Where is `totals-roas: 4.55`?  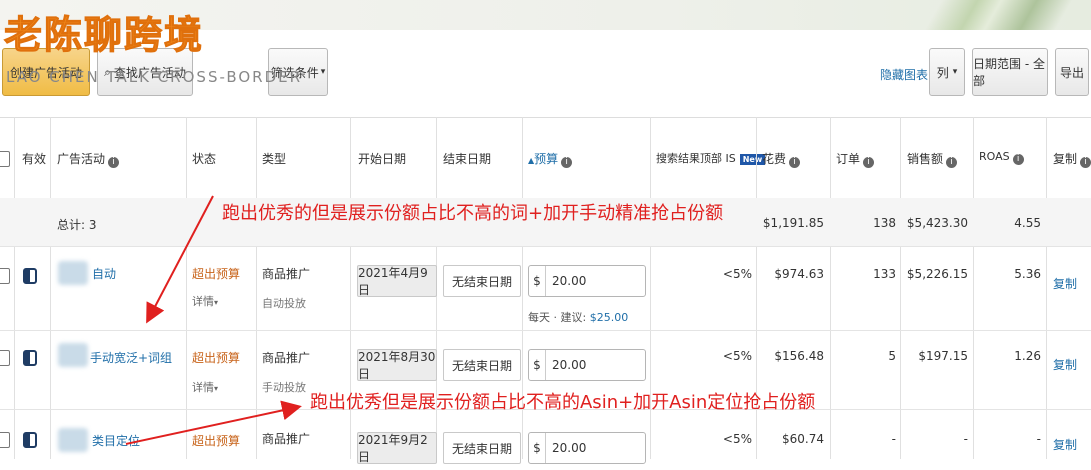 totals-roas: 4.55 is located at coordinates (1027, 223).